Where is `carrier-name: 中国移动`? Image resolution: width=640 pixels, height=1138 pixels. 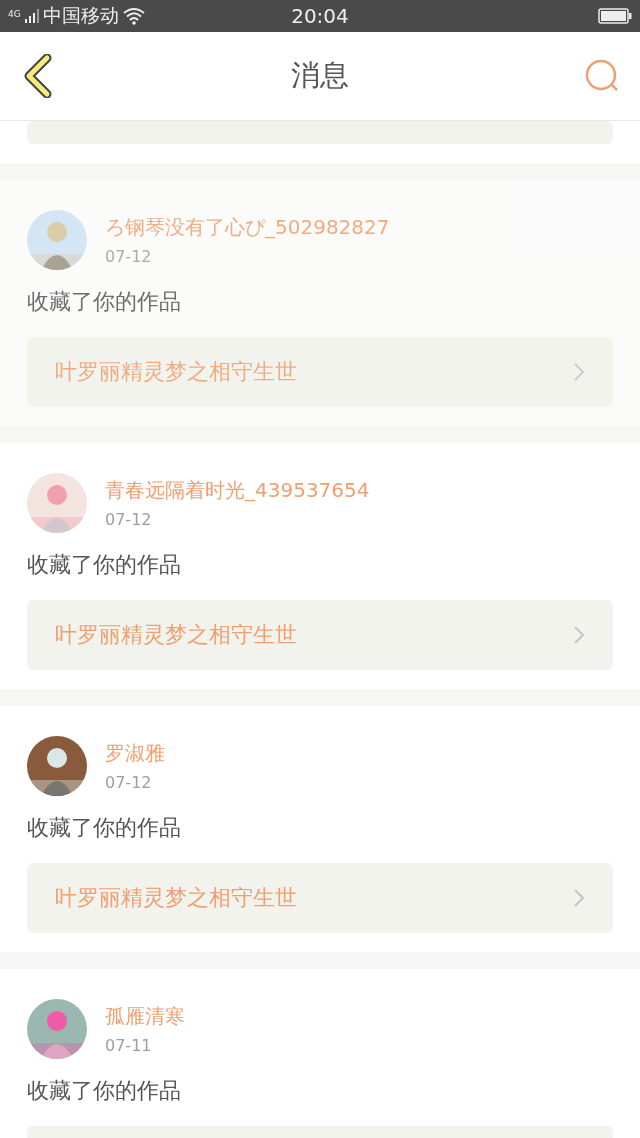 carrier-name: 中国移动 is located at coordinates (80, 15).